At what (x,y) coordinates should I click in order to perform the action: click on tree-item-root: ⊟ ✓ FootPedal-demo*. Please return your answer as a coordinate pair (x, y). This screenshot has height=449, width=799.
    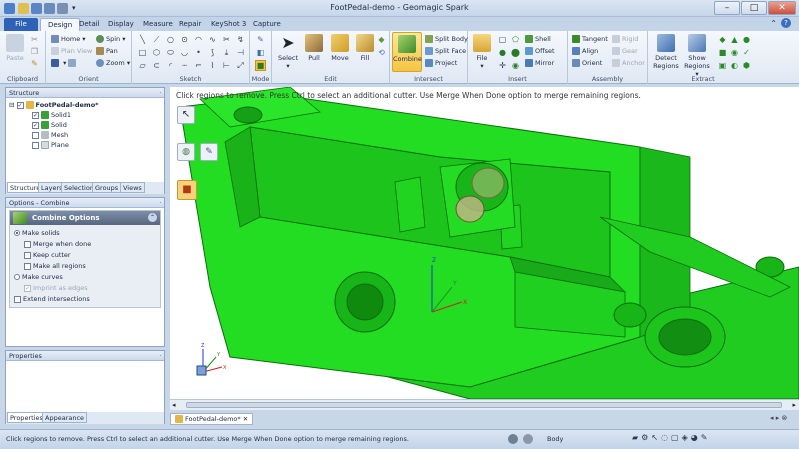
    Looking at the image, I should click on (54, 105).